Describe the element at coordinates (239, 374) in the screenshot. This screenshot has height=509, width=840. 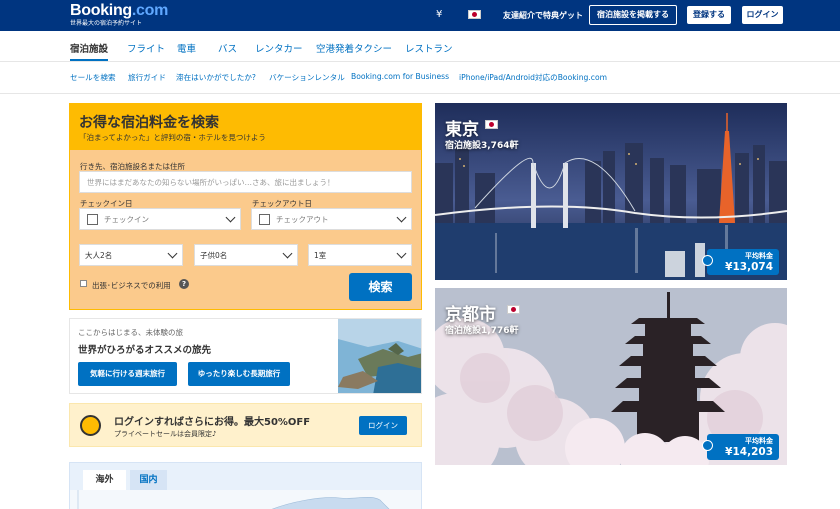
I see `long-trip-button: ゆったり楽しむ長期旅行` at that location.